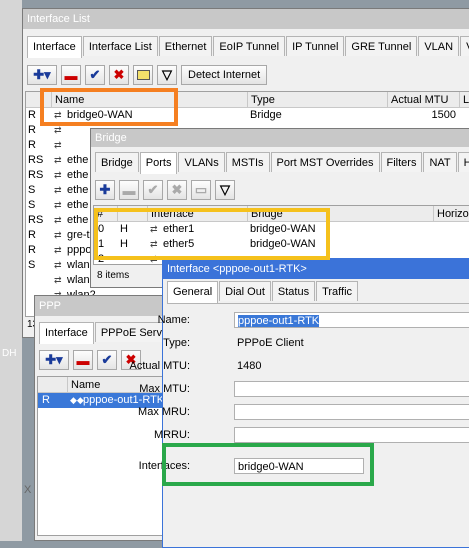 The image size is (469, 548). Describe the element at coordinates (53, 385) in the screenshot. I see `ppp-col-flags` at that location.